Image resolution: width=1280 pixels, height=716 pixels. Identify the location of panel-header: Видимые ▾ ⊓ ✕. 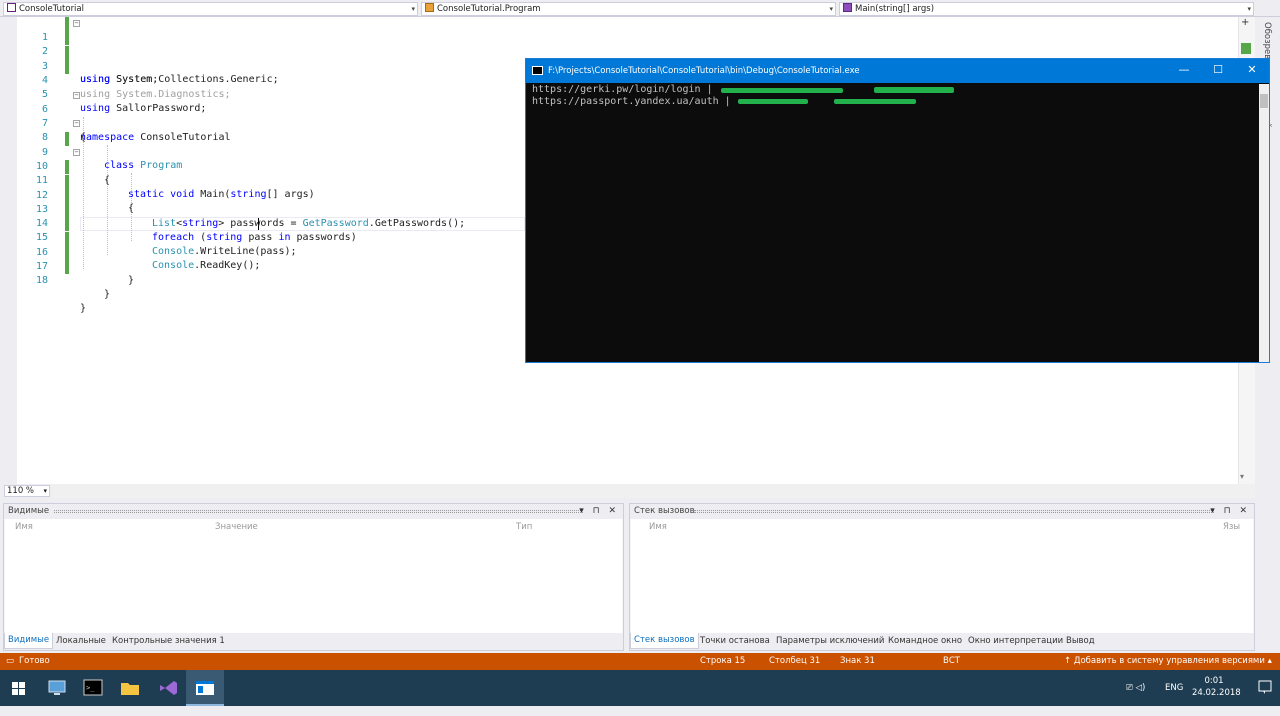
(313, 511).